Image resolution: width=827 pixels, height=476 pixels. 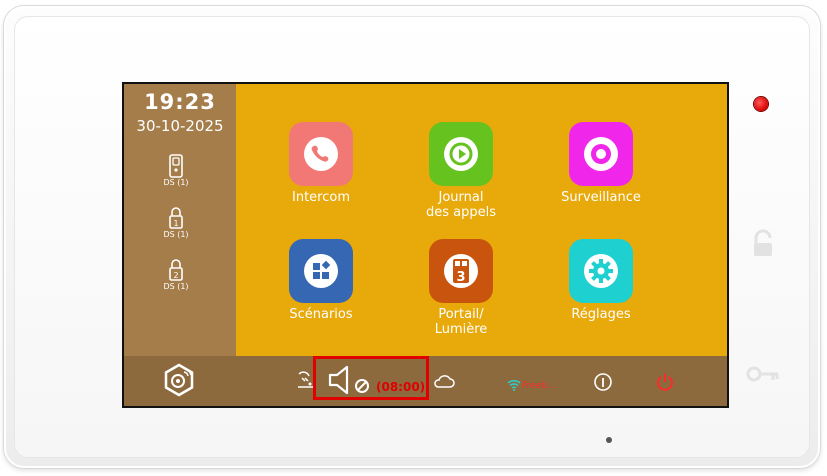 What do you see at coordinates (461, 322) in the screenshot?
I see `app-label: Portail/ Lumière` at bounding box center [461, 322].